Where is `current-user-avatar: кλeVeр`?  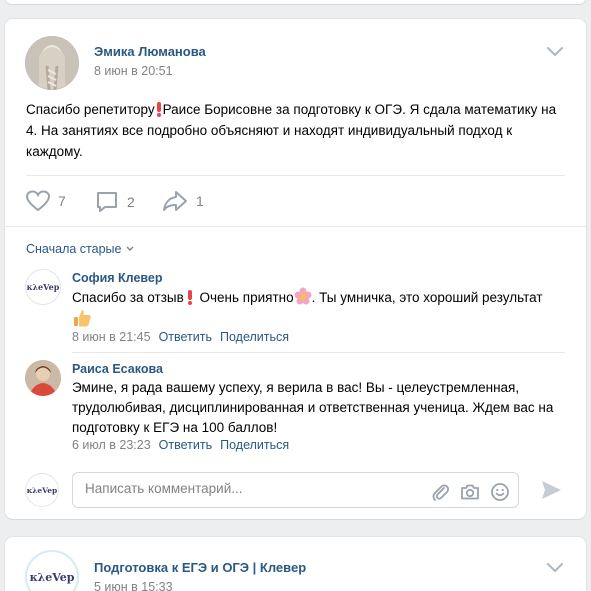
current-user-avatar: кλeVeр is located at coordinates (42, 490).